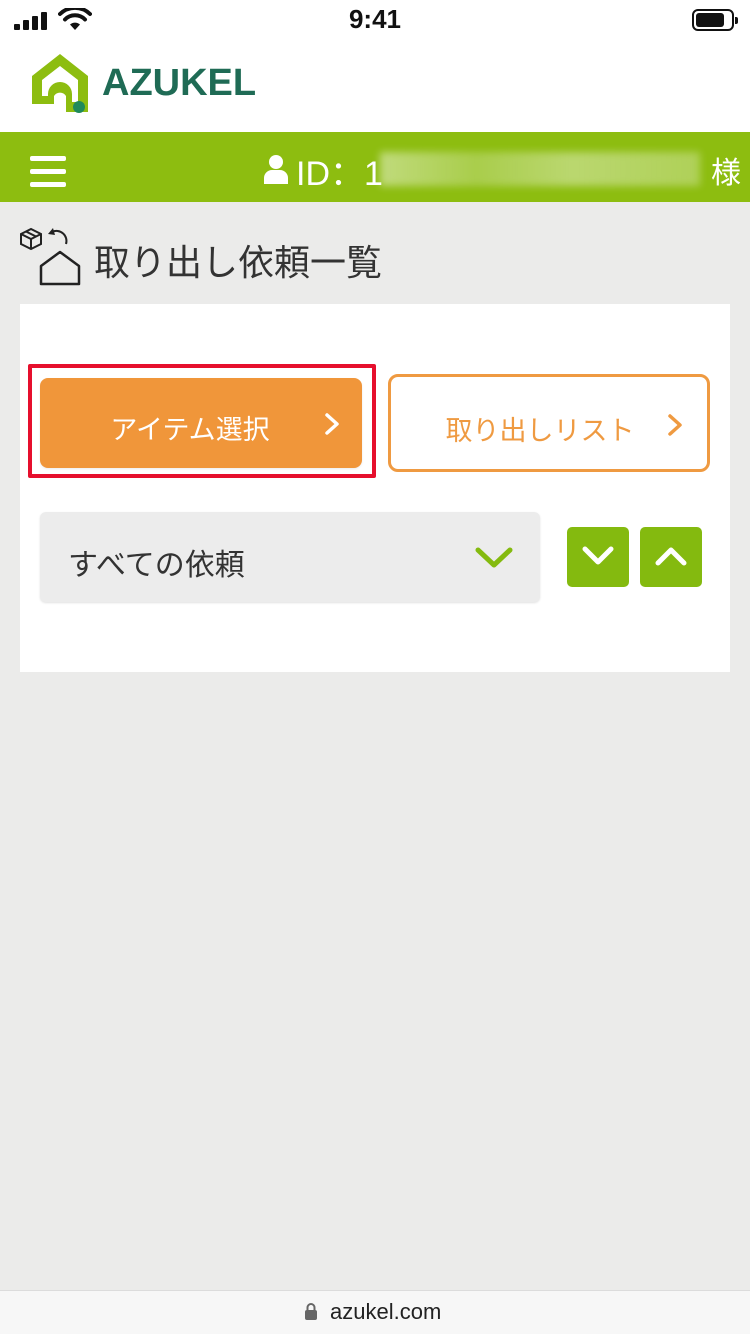  What do you see at coordinates (726, 173) in the screenshot?
I see `honorific-label: 様` at bounding box center [726, 173].